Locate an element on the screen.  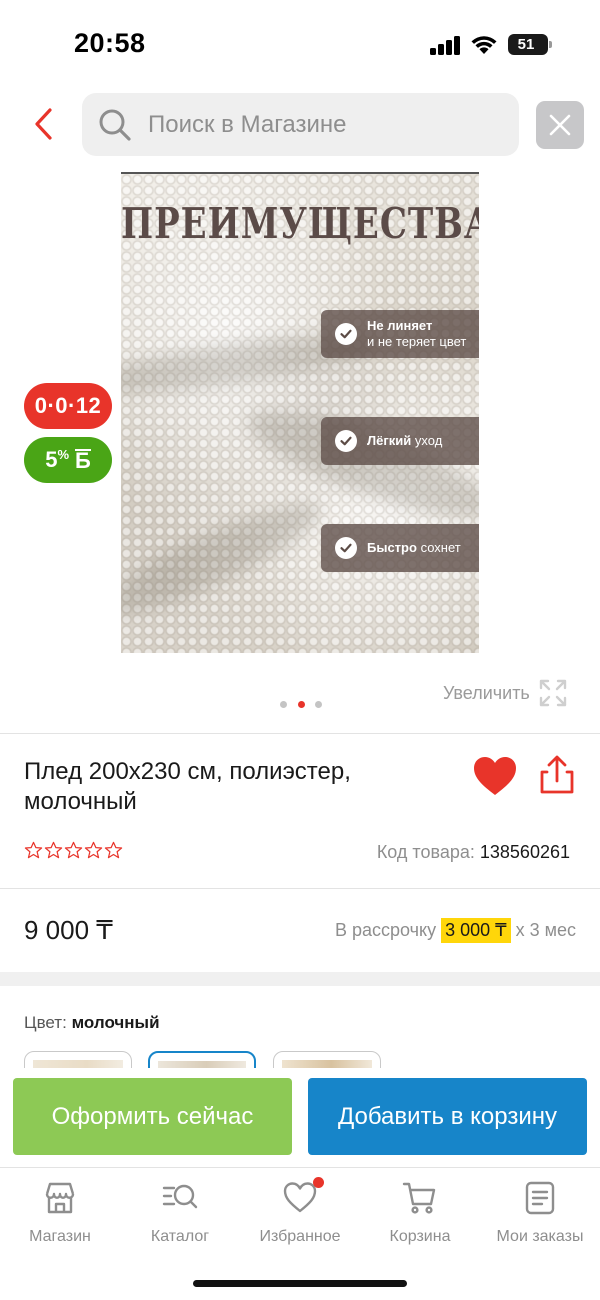
zoom-label: Увеличить is located at coordinates (486, 692).